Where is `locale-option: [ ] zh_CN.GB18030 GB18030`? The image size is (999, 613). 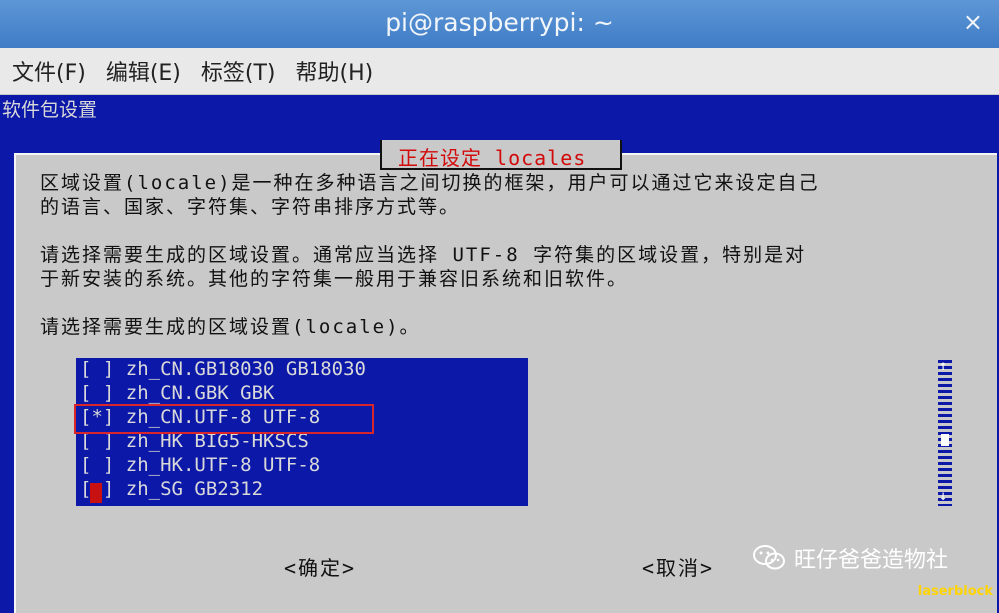 locale-option: [ ] zh_CN.GB18030 GB18030 is located at coordinates (223, 369).